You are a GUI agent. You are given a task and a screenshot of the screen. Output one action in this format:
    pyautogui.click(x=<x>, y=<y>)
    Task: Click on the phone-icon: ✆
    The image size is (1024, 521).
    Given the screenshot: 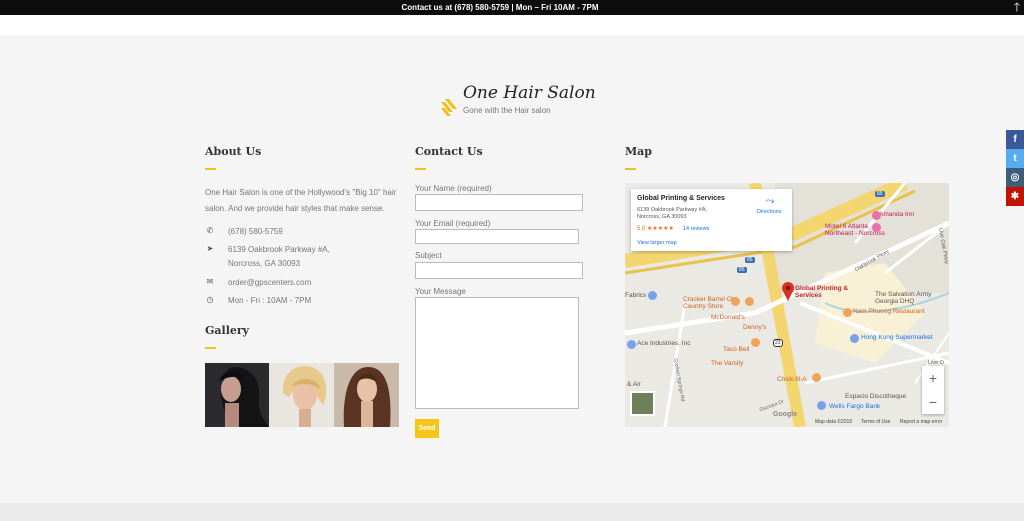 What is the action you would take?
    pyautogui.click(x=210, y=230)
    